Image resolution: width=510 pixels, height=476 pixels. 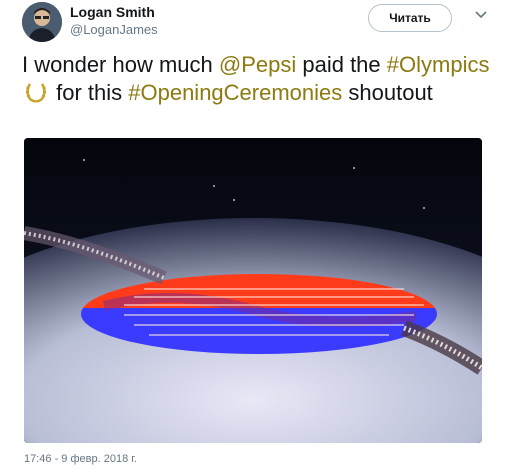 I want to click on tweet-text-part: shoutout, so click(x=387, y=92).